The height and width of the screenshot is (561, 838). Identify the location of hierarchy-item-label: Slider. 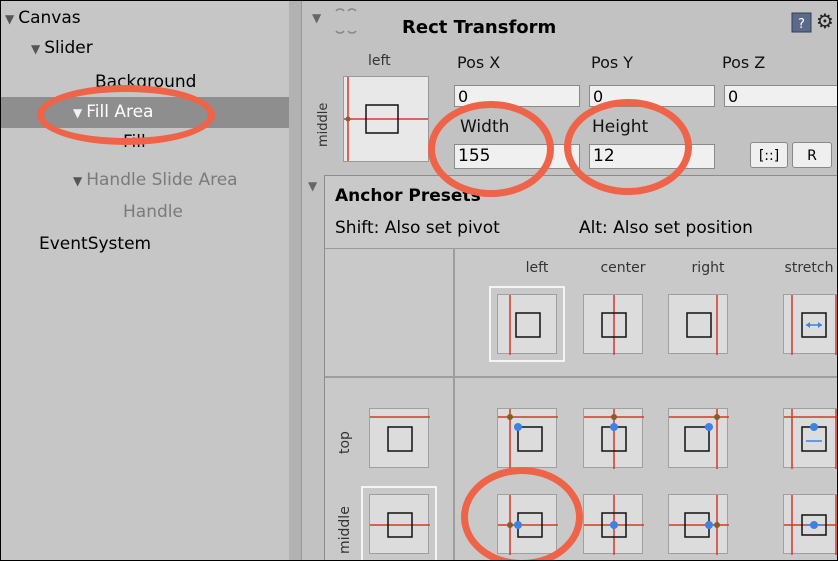
(68, 48).